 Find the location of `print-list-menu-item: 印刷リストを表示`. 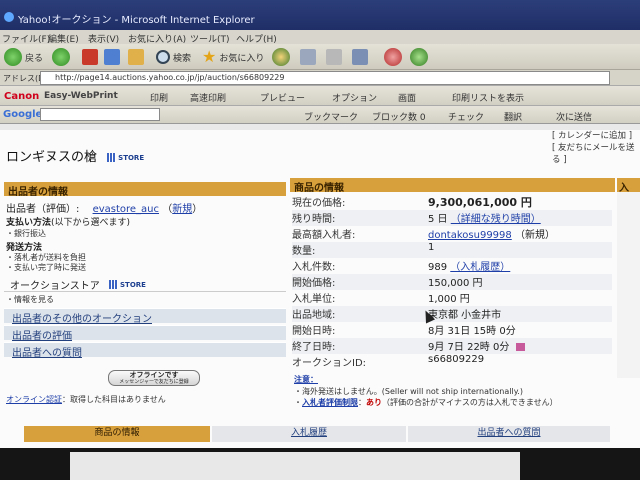

print-list-menu-item: 印刷リストを表示 is located at coordinates (488, 97).